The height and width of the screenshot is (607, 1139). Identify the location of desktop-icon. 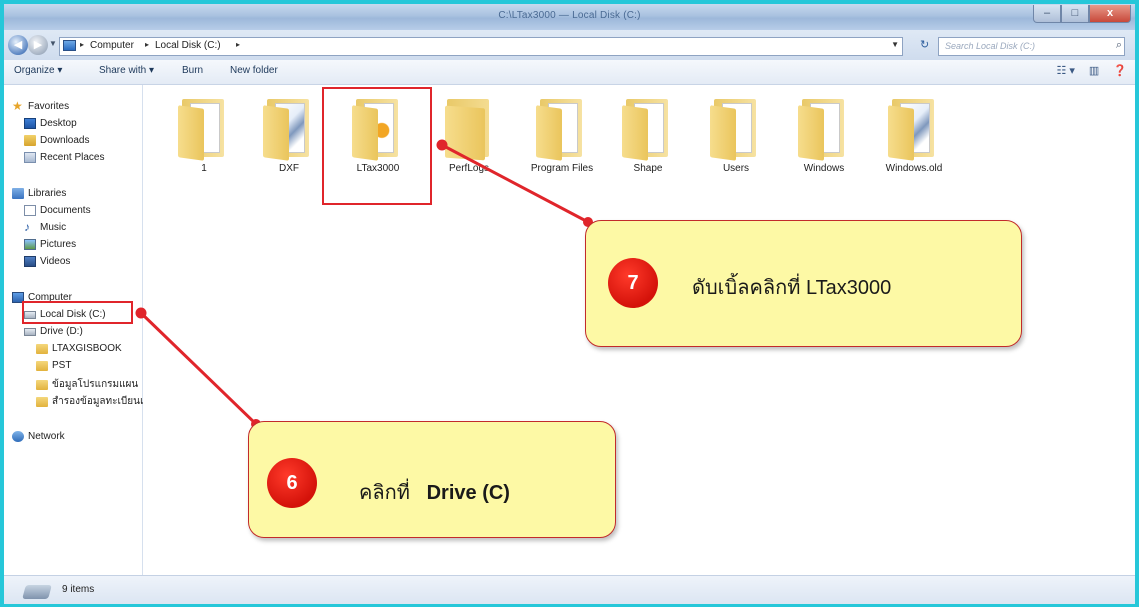
(30, 123).